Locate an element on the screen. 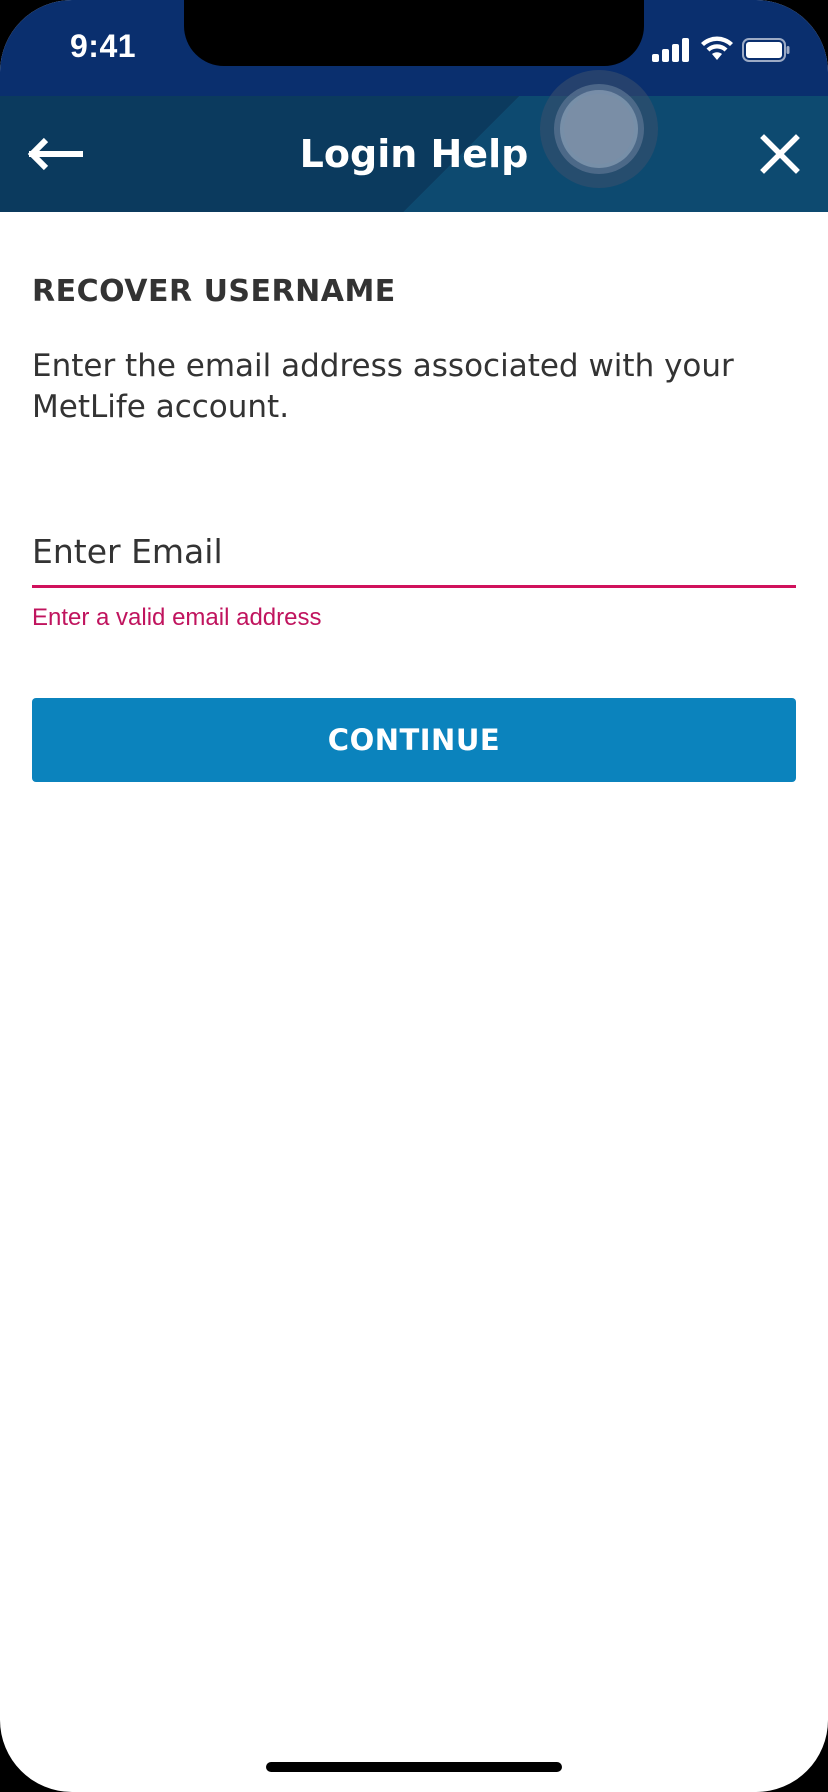 The width and height of the screenshot is (828, 1792). continue-button: CONTINUE is located at coordinates (414, 740).